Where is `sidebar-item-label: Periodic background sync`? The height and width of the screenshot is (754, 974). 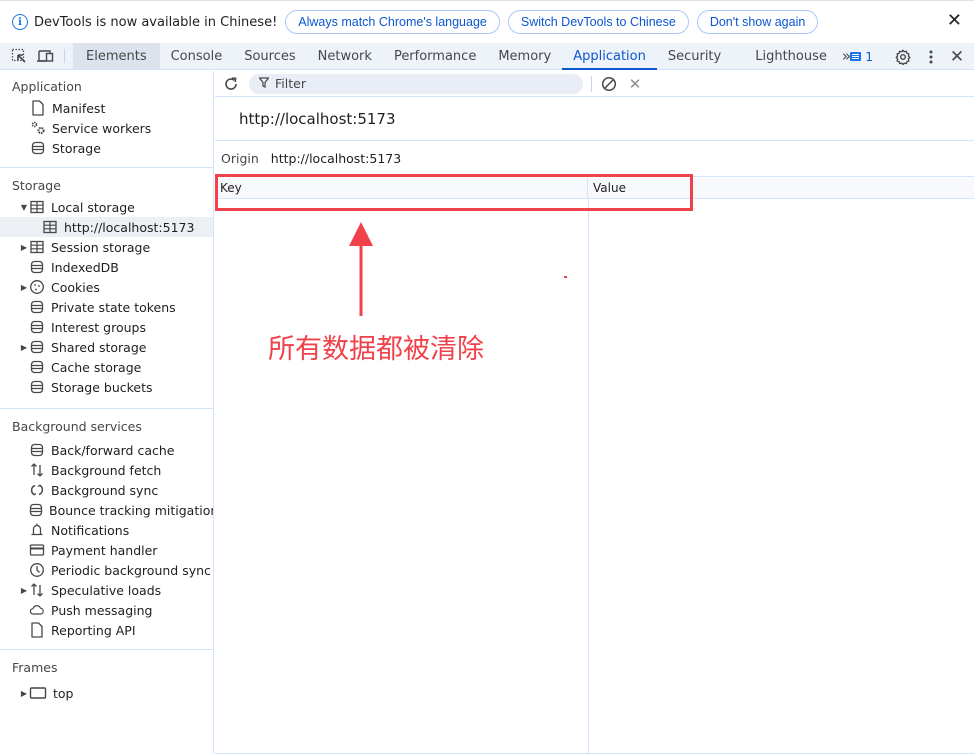 sidebar-item-label: Periodic background sync is located at coordinates (131, 570).